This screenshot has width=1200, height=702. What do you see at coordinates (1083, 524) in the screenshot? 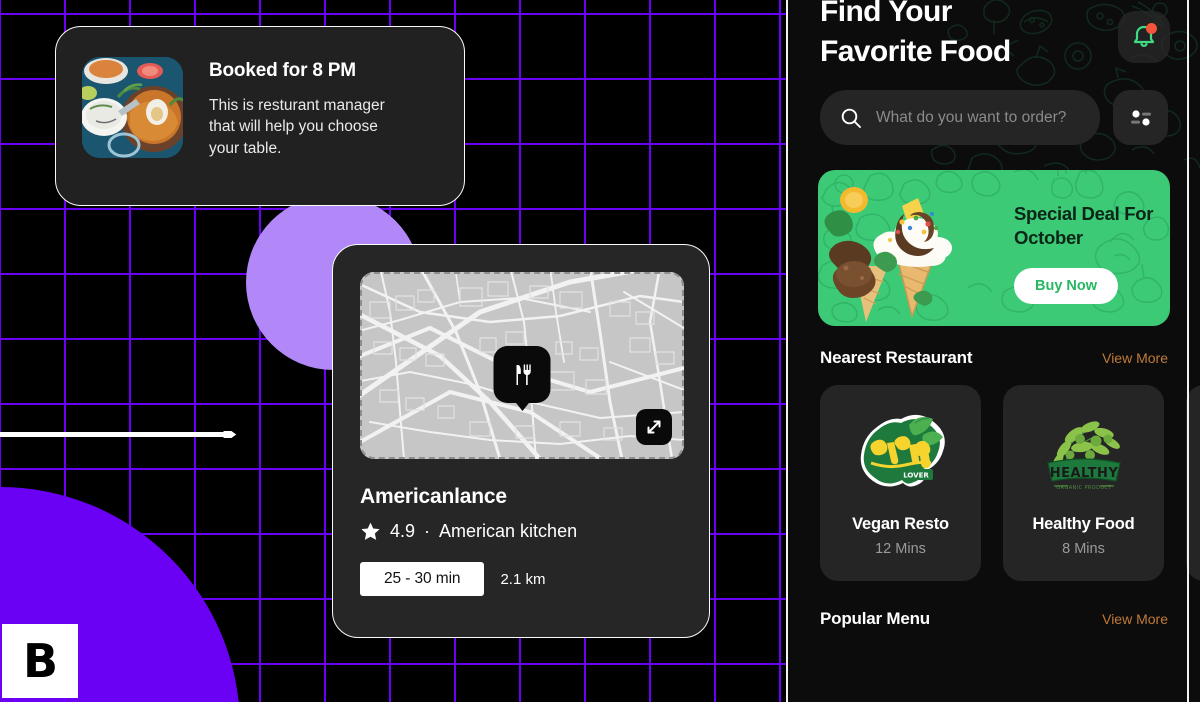
I see `restaurant-tile-name: Healthy Food` at bounding box center [1083, 524].